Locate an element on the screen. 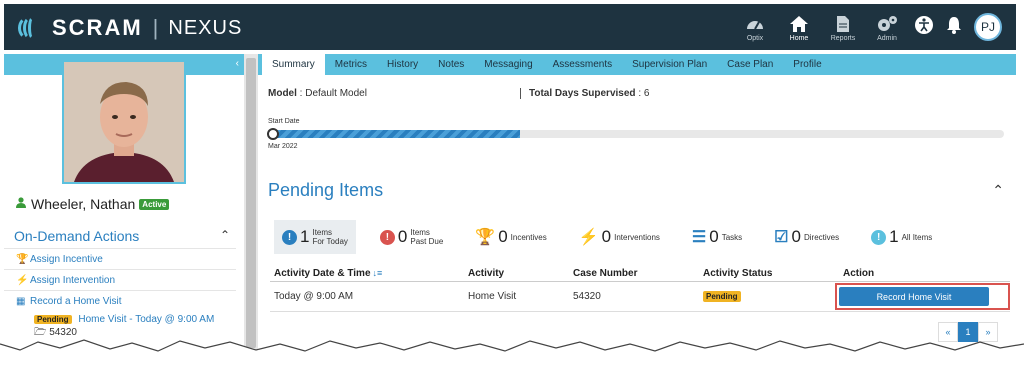  tab-summary: Summary is located at coordinates (293, 64).